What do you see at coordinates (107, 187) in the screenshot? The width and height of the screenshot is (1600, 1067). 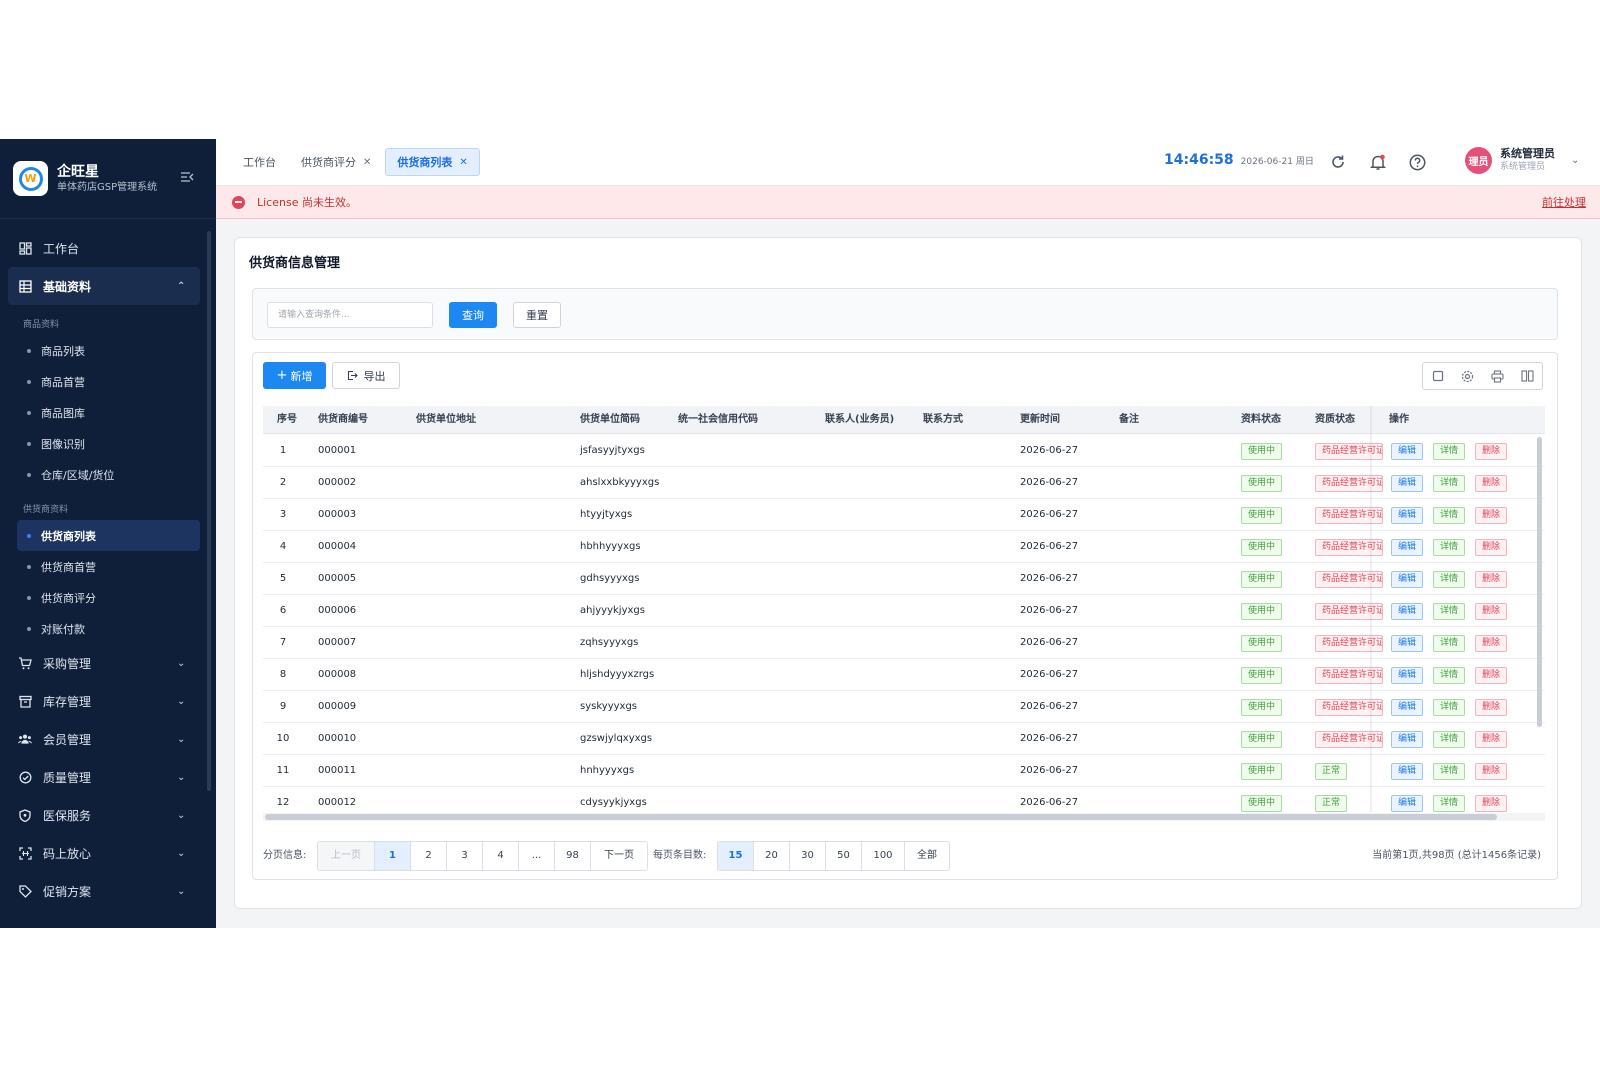 I see `brand-subtitle: 单体药店GSP管理系统` at bounding box center [107, 187].